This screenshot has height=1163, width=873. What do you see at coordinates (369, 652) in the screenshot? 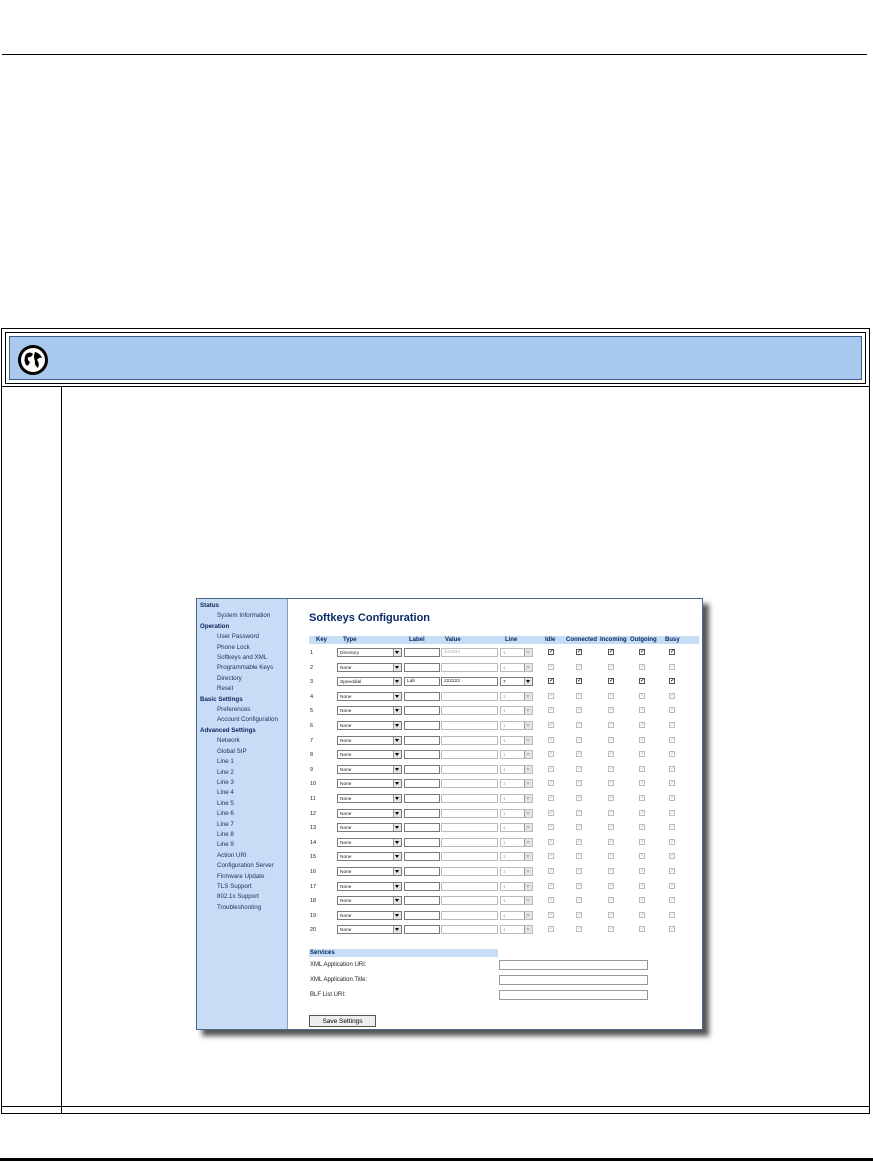
I see `type-select: Directory` at bounding box center [369, 652].